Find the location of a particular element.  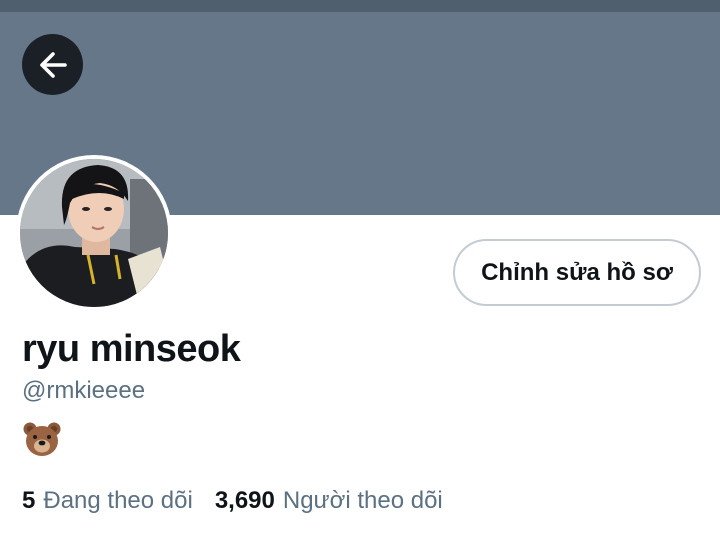

followers-label: Người theo dõi is located at coordinates (362, 500).